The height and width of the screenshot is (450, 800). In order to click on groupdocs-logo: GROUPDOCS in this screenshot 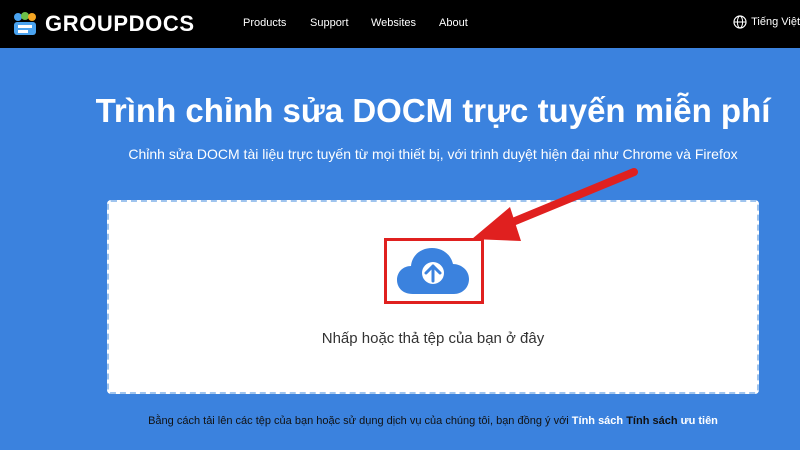, I will do `click(103, 24)`.